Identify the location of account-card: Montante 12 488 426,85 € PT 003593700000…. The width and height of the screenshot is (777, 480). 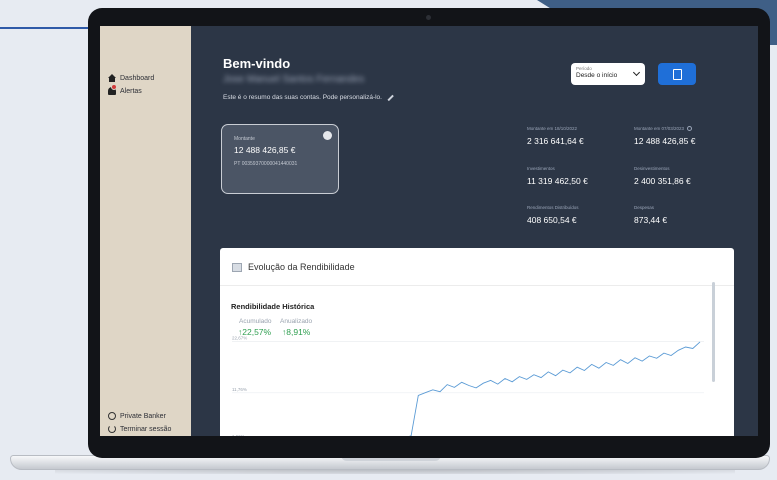
(280, 159).